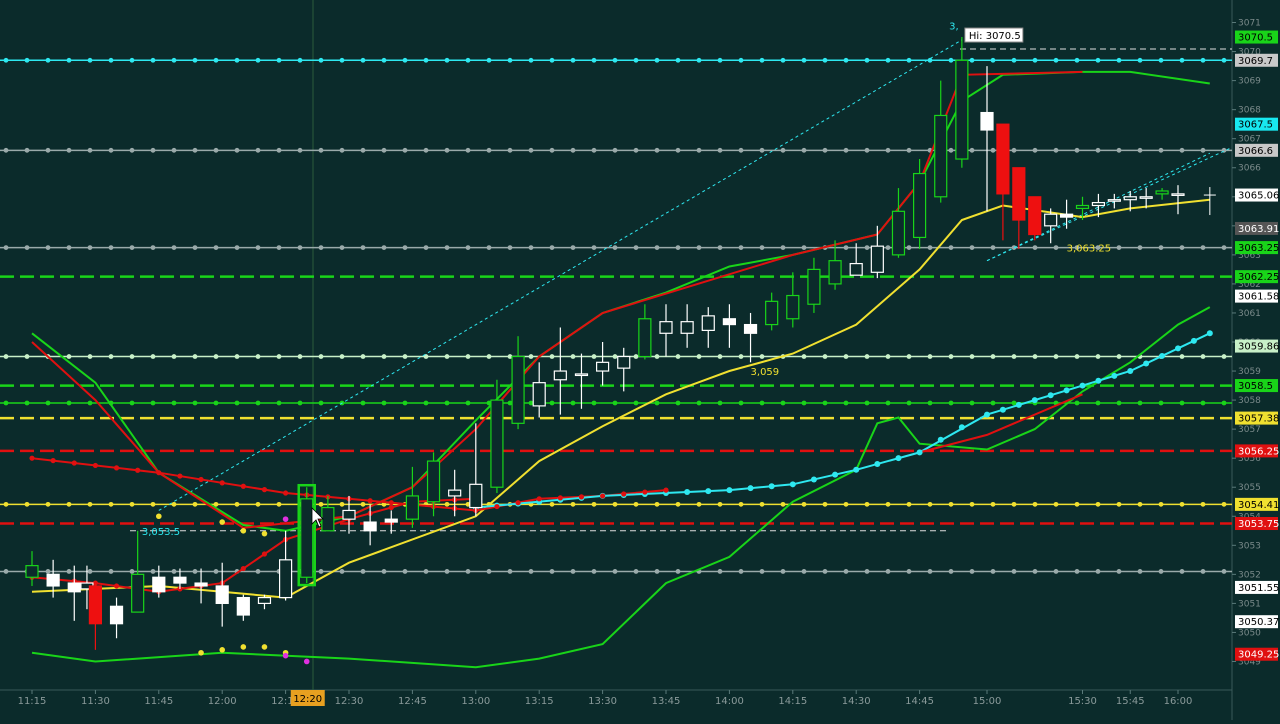 The height and width of the screenshot is (724, 1280). Describe the element at coordinates (1249, 546) in the screenshot. I see `y-tick-label: 3053` at that location.